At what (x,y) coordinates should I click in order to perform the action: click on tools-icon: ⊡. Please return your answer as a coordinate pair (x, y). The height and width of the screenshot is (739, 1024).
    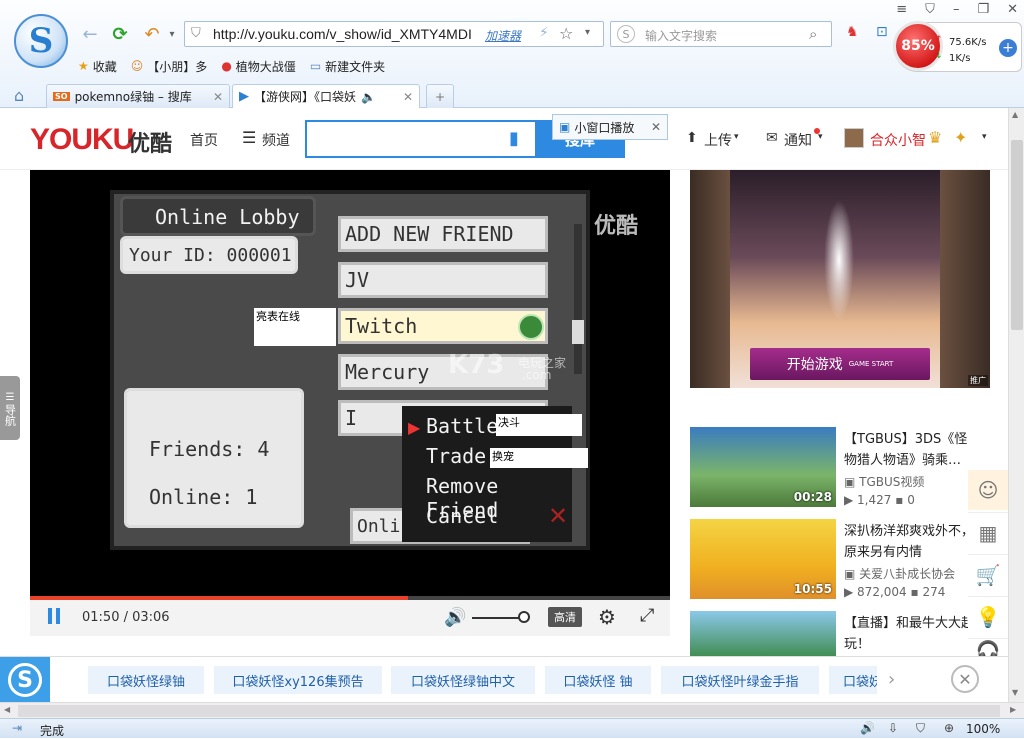
    Looking at the image, I should click on (882, 32).